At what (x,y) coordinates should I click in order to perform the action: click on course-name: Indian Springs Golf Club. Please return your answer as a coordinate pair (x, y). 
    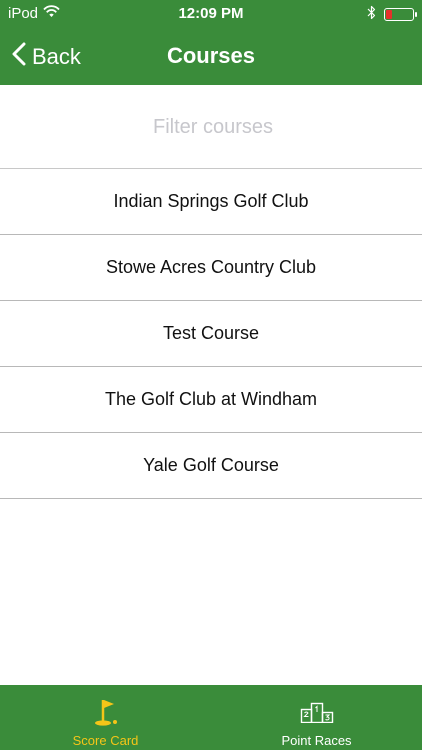
    Looking at the image, I should click on (211, 201).